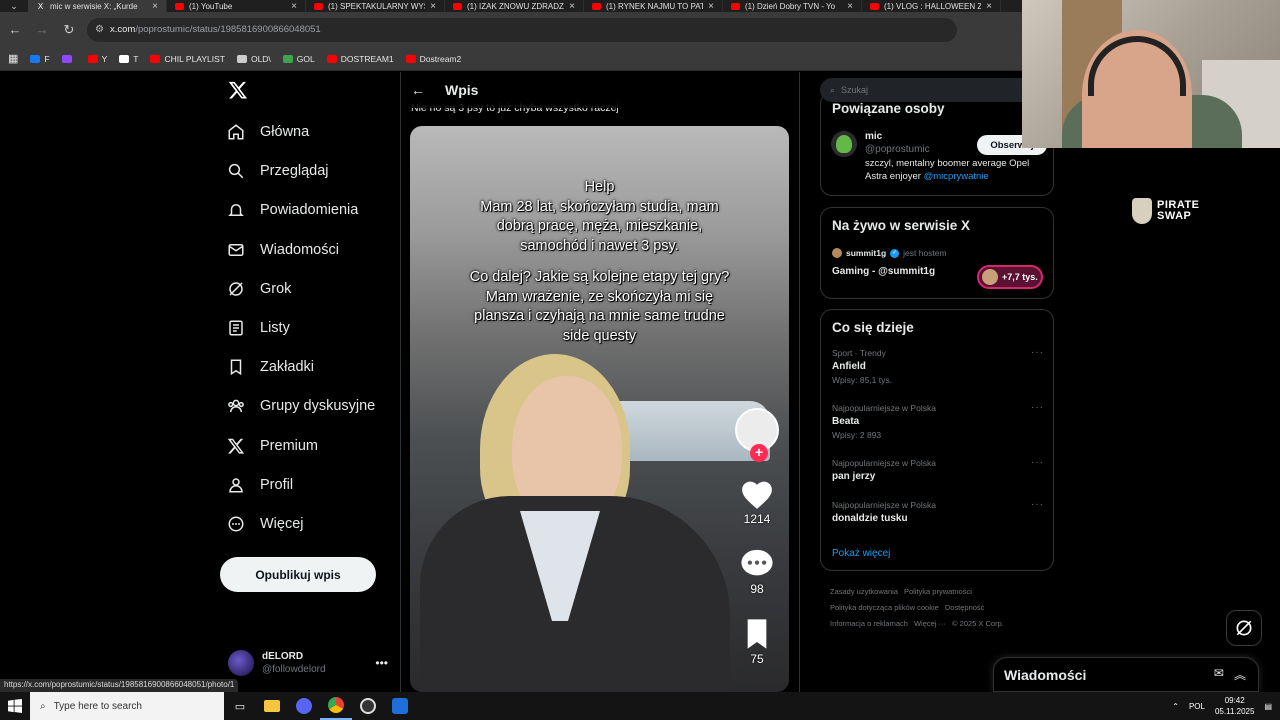  What do you see at coordinates (599, 316) in the screenshot?
I see `caption-line: plansza i czyhają na mnie same trudne` at bounding box center [599, 316].